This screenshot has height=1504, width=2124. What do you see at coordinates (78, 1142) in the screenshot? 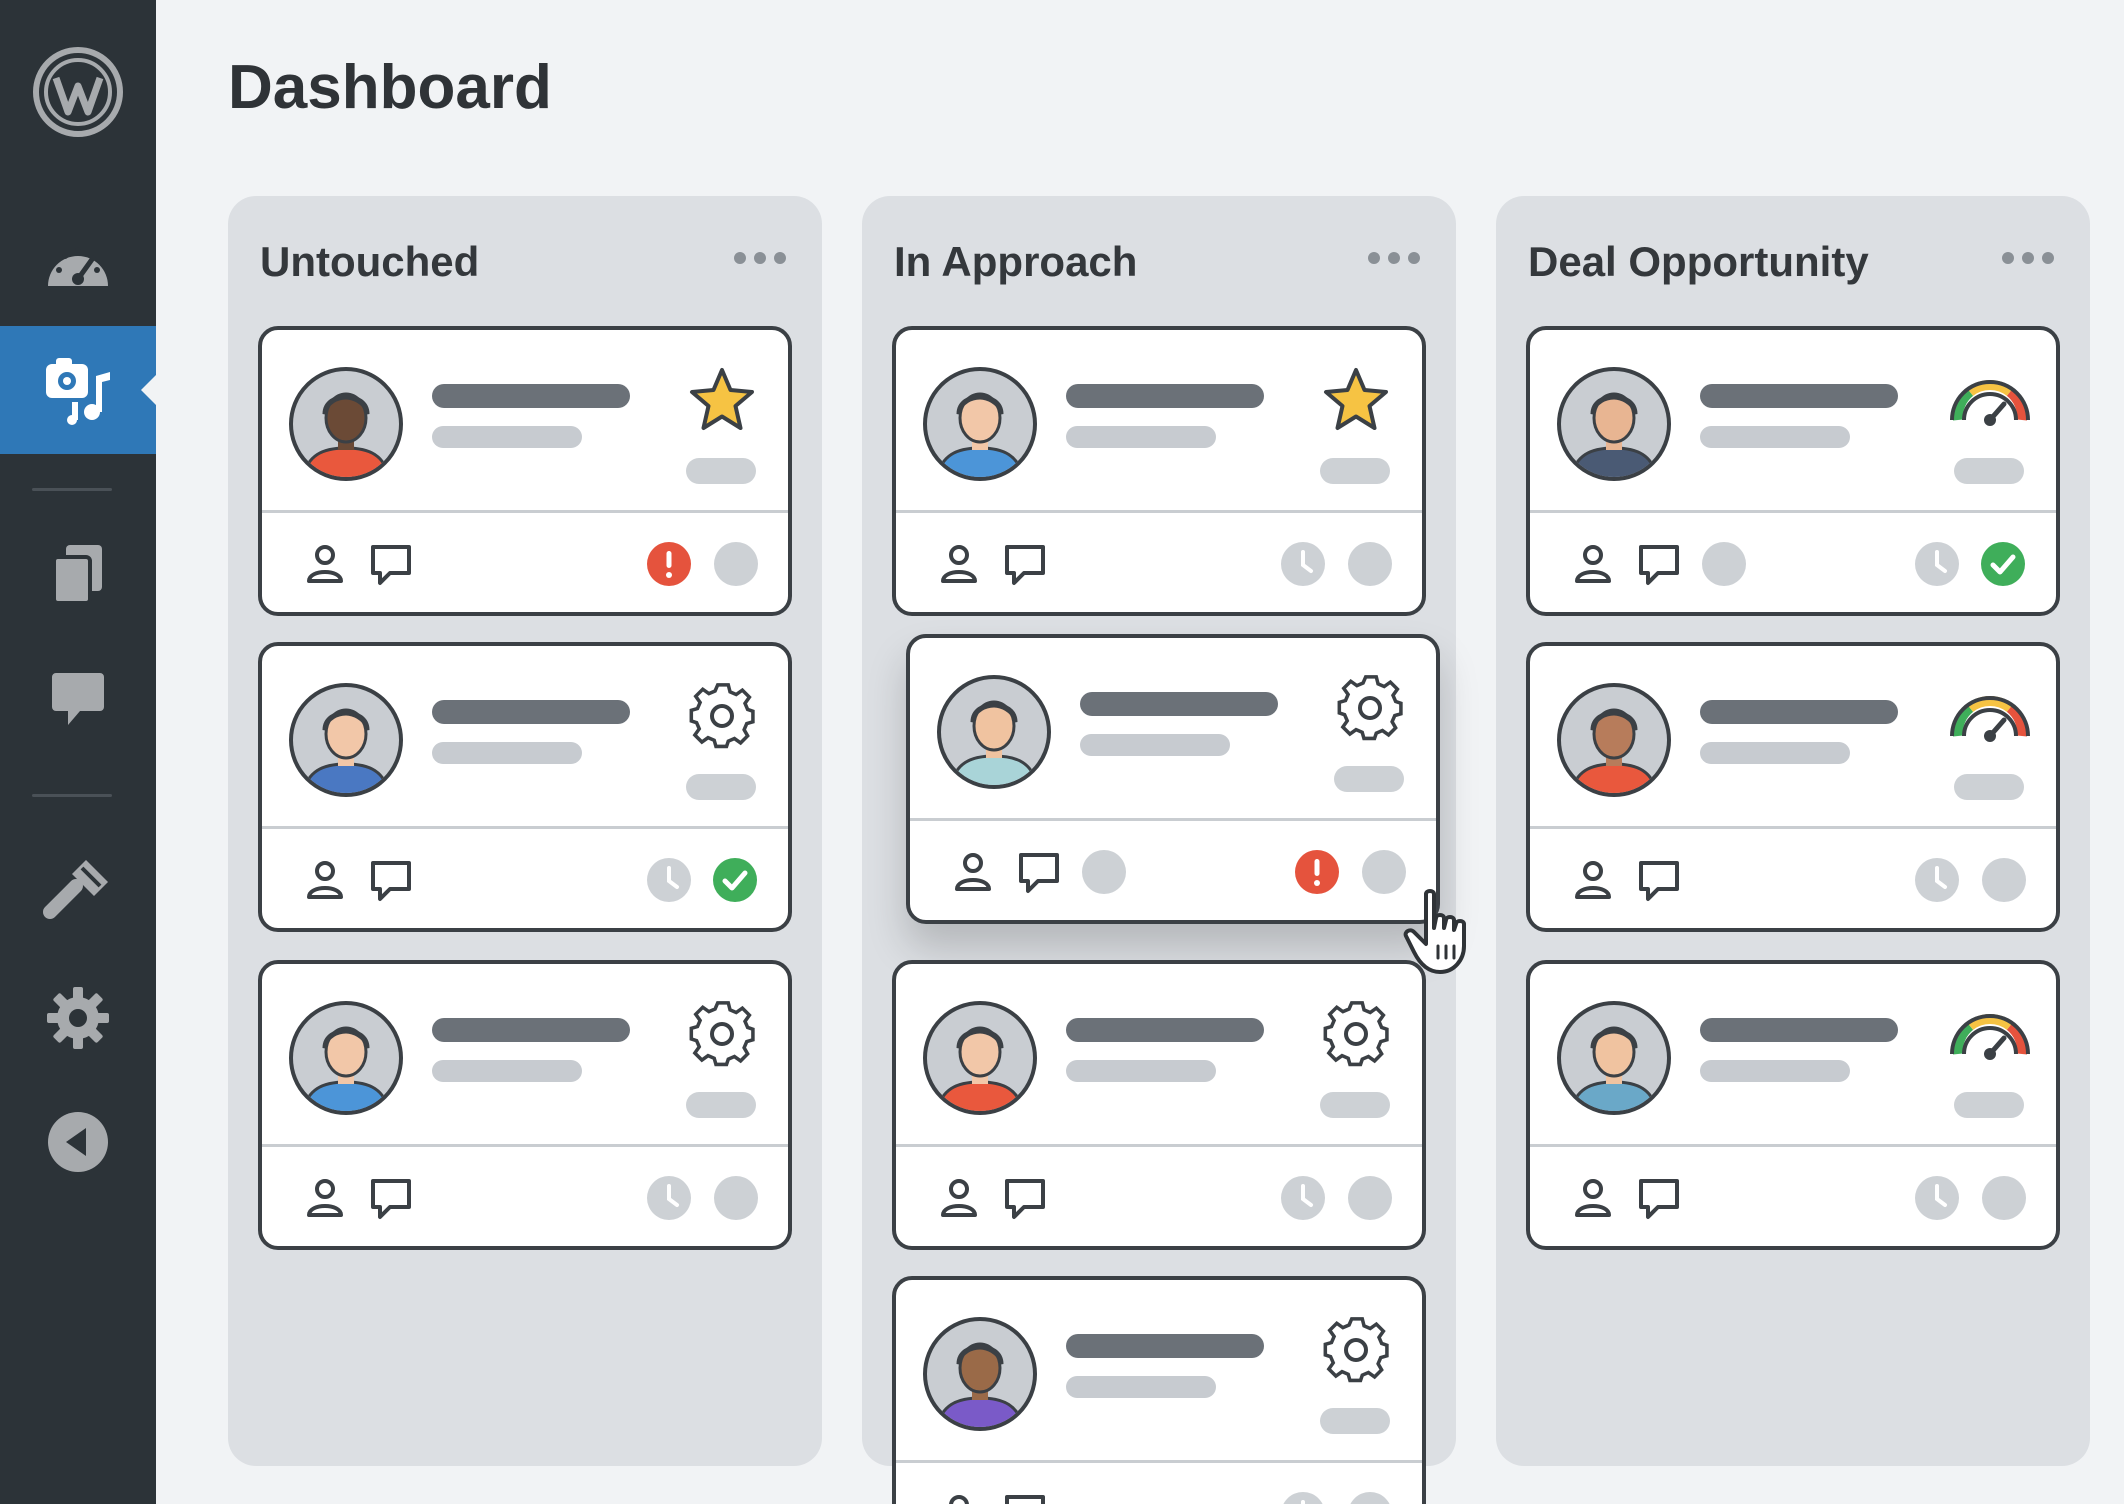
I see `collapse-menu-icon` at bounding box center [78, 1142].